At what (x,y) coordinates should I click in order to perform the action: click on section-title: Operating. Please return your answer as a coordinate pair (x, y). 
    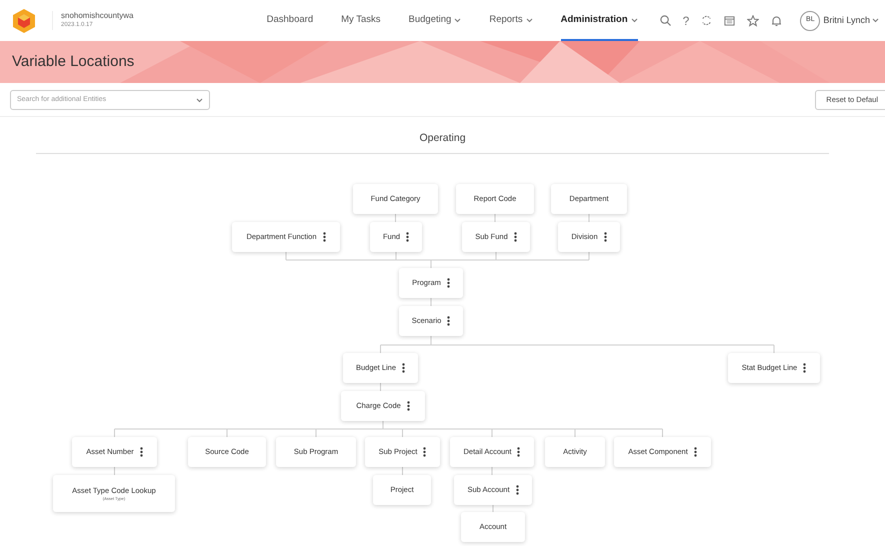
    Looking at the image, I should click on (442, 138).